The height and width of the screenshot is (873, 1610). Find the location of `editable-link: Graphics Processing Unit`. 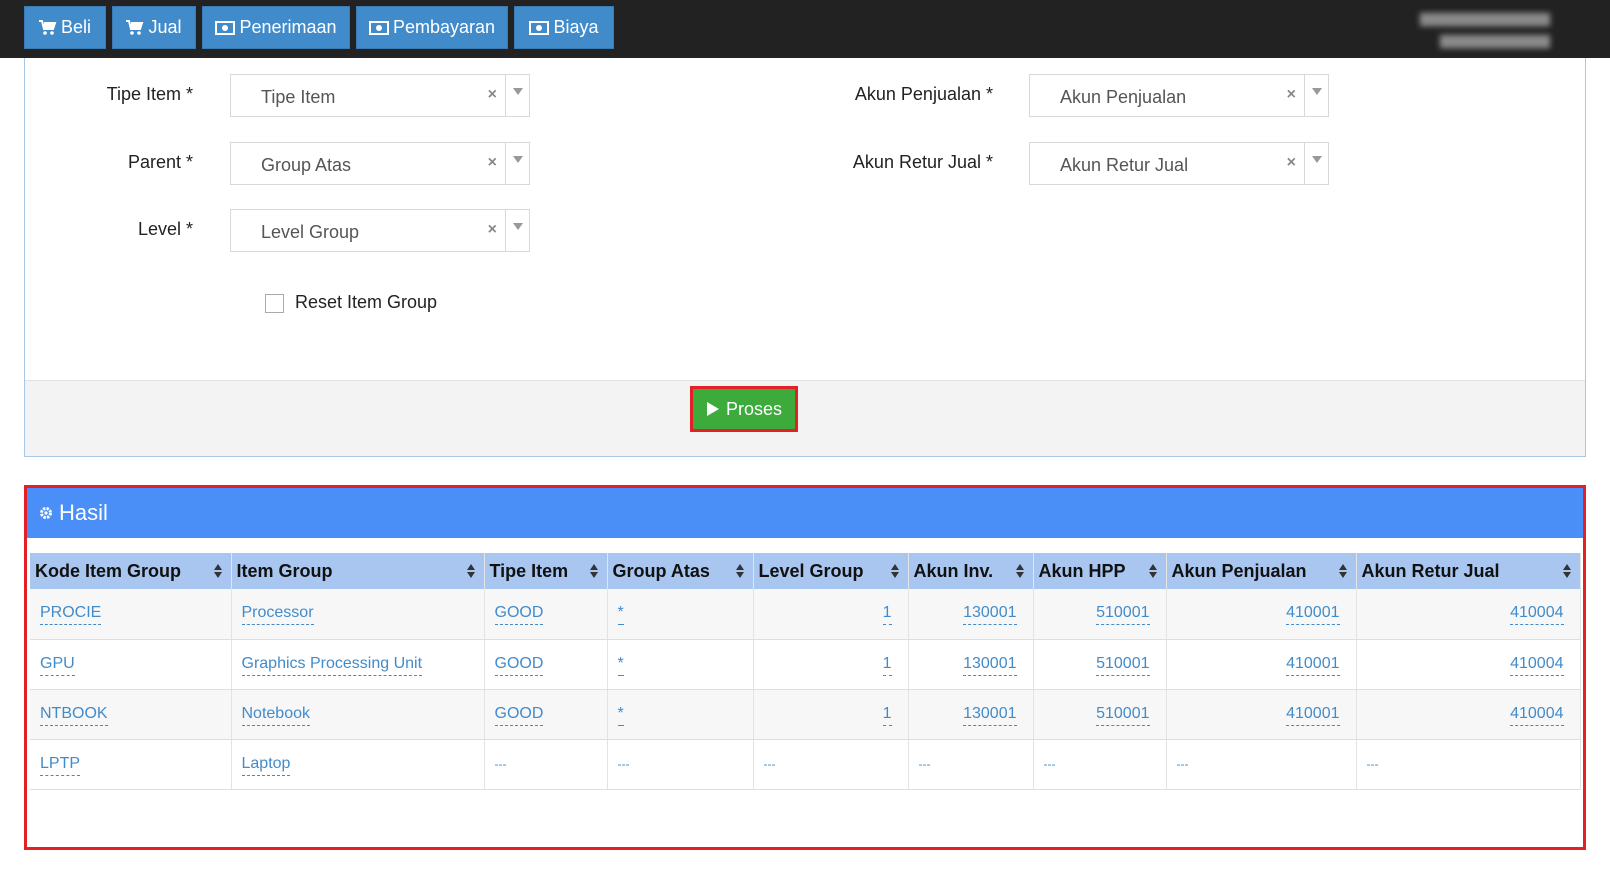

editable-link: Graphics Processing Unit is located at coordinates (332, 664).